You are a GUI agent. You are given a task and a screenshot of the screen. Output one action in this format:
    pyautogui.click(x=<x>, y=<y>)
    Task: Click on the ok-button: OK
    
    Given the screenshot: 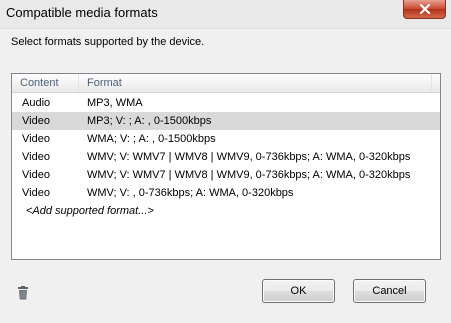 What is the action you would take?
    pyautogui.click(x=298, y=291)
    